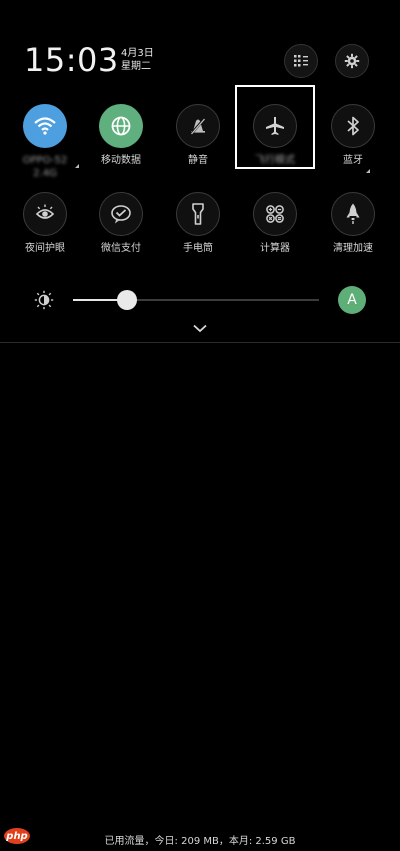  Describe the element at coordinates (45, 173) in the screenshot. I see `wifi-sublabel: 2.4G` at that location.